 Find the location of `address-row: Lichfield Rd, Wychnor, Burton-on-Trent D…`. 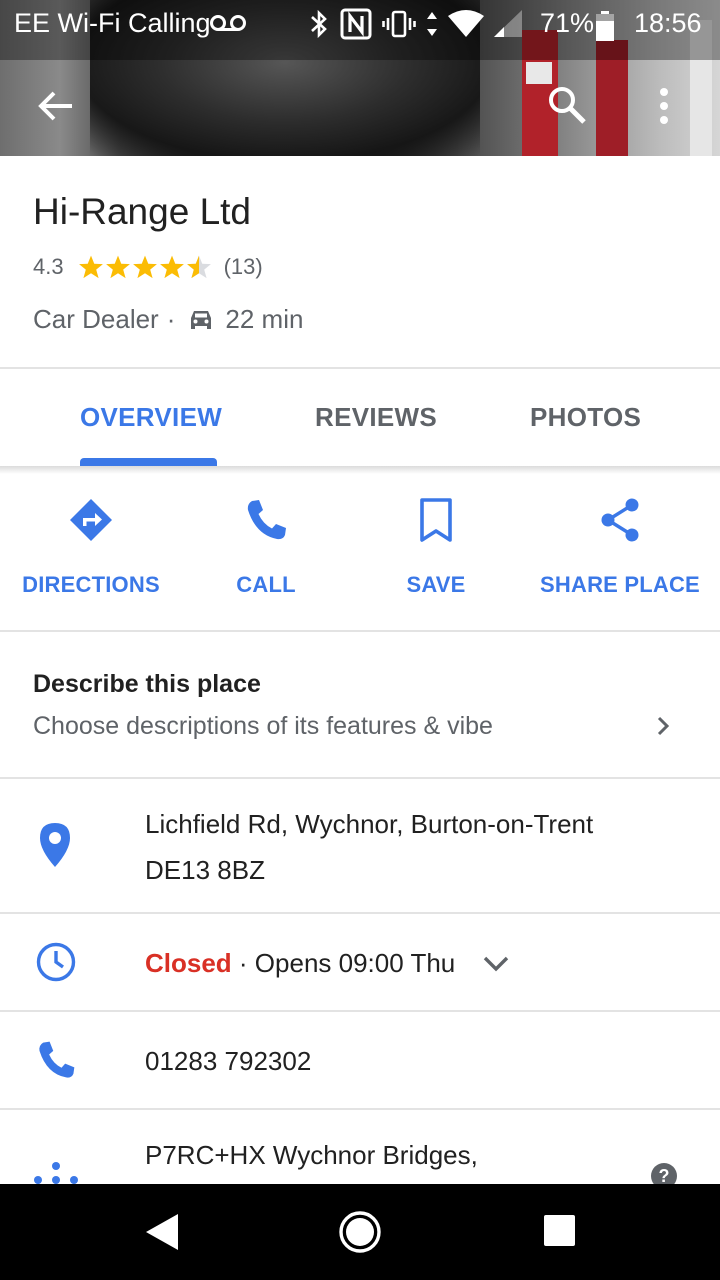

address-row: Lichfield Rd, Wychnor, Burton-on-Trent D… is located at coordinates (360, 845).